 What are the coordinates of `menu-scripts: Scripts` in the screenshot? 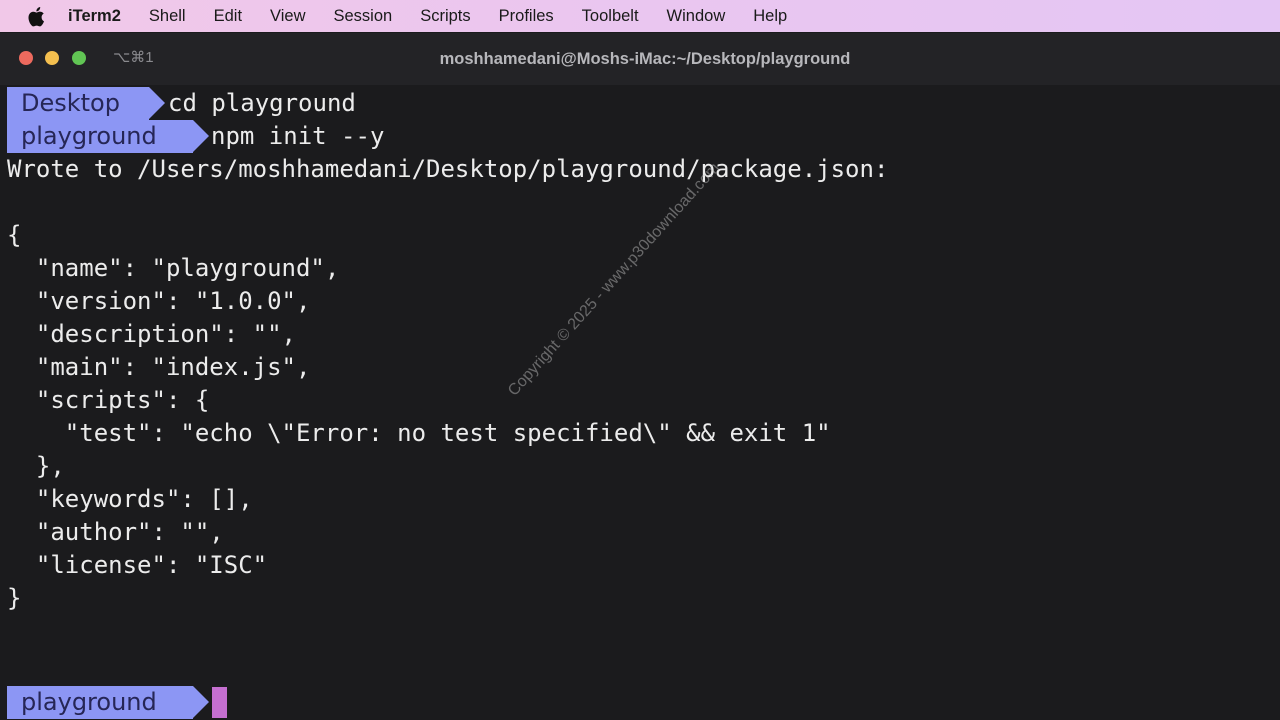 It's located at (445, 16).